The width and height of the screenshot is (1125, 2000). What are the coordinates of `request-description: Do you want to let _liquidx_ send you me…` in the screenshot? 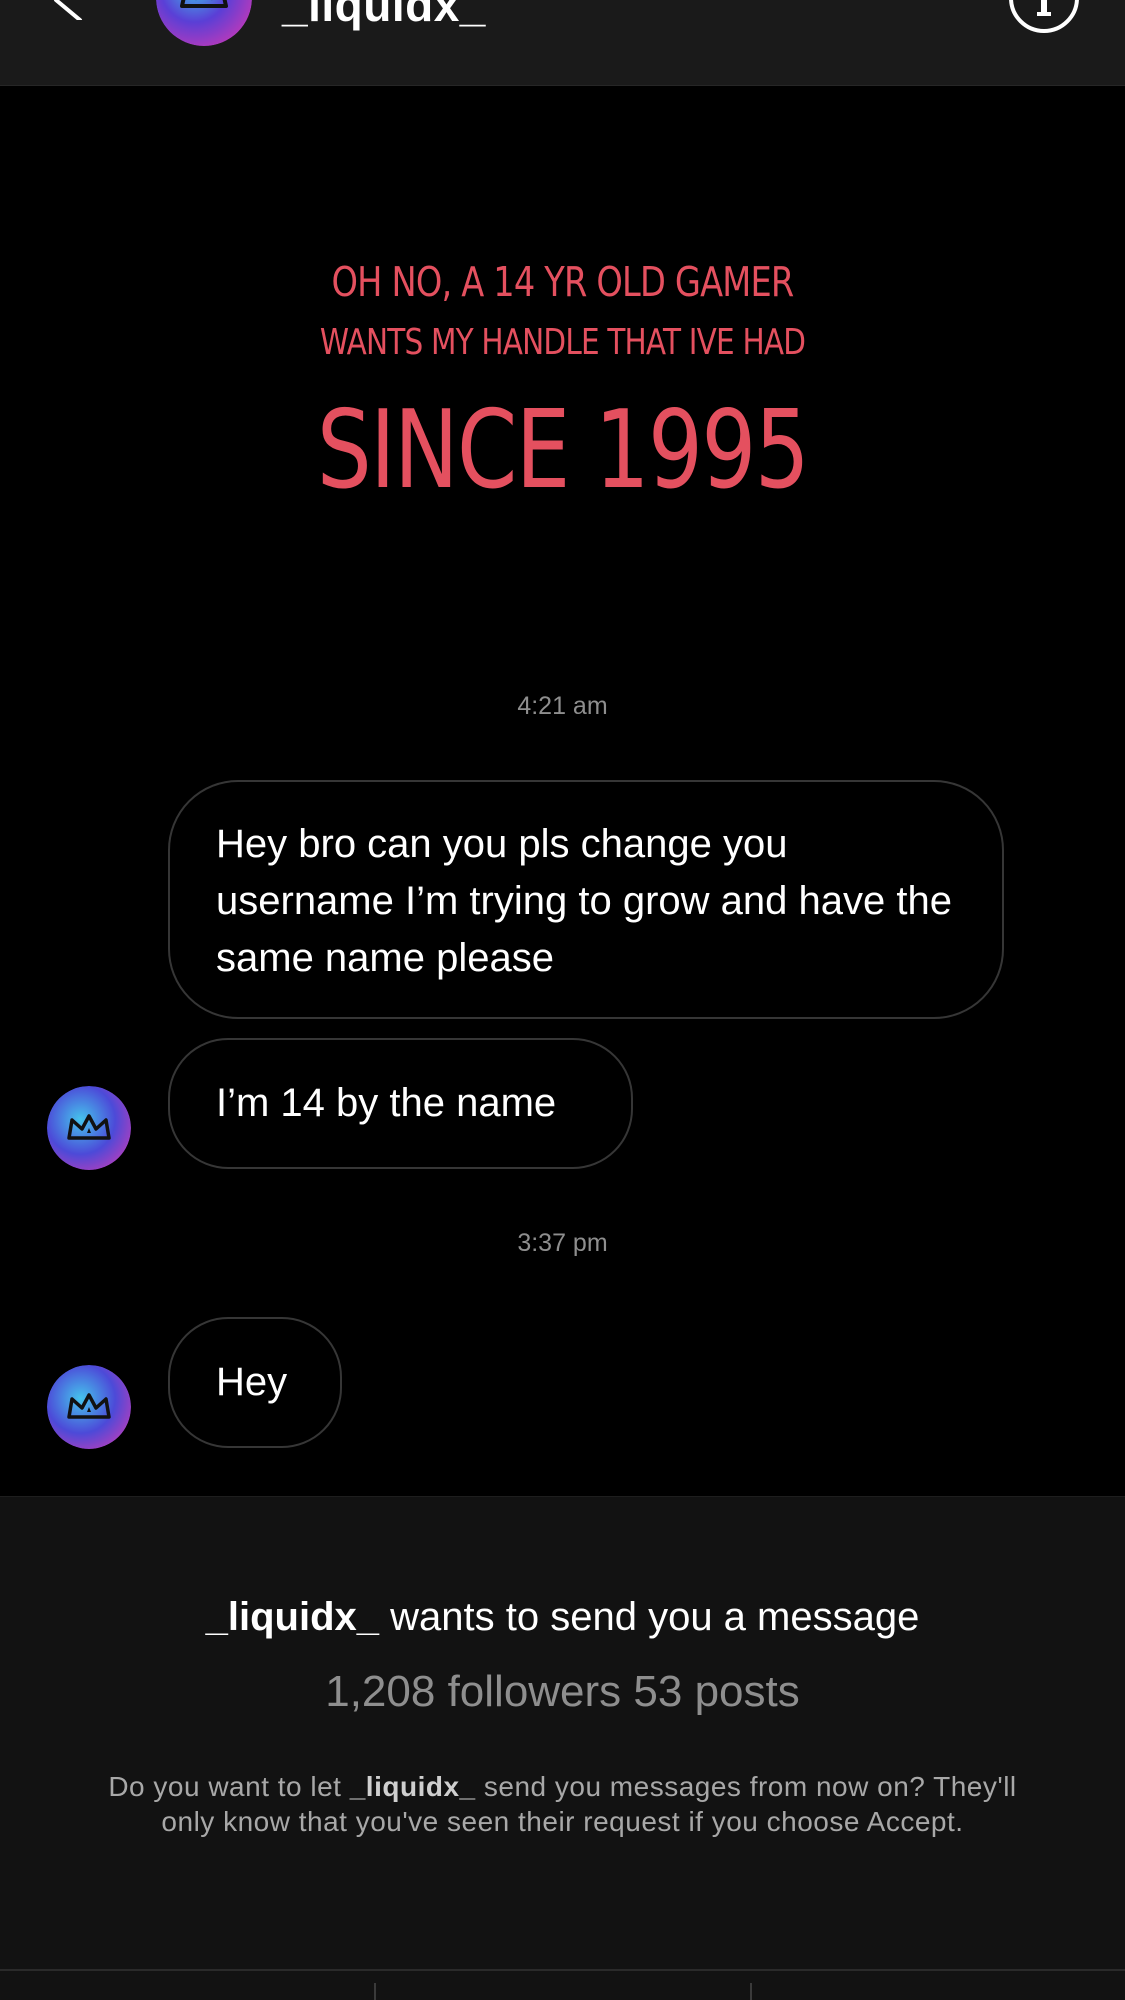 It's located at (562, 1804).